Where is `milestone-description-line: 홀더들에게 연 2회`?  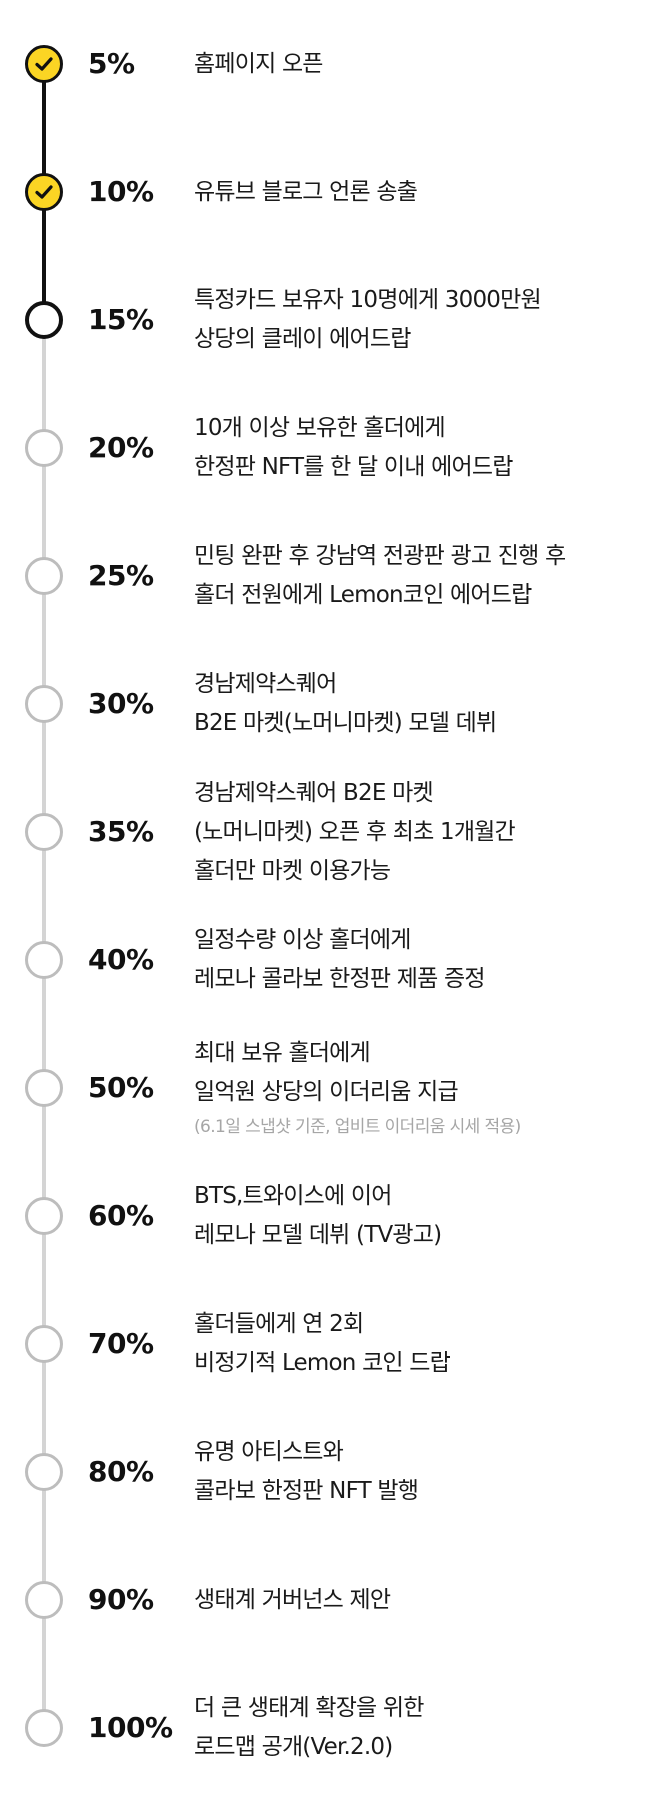 milestone-description-line: 홀더들에게 연 2회 is located at coordinates (279, 1324).